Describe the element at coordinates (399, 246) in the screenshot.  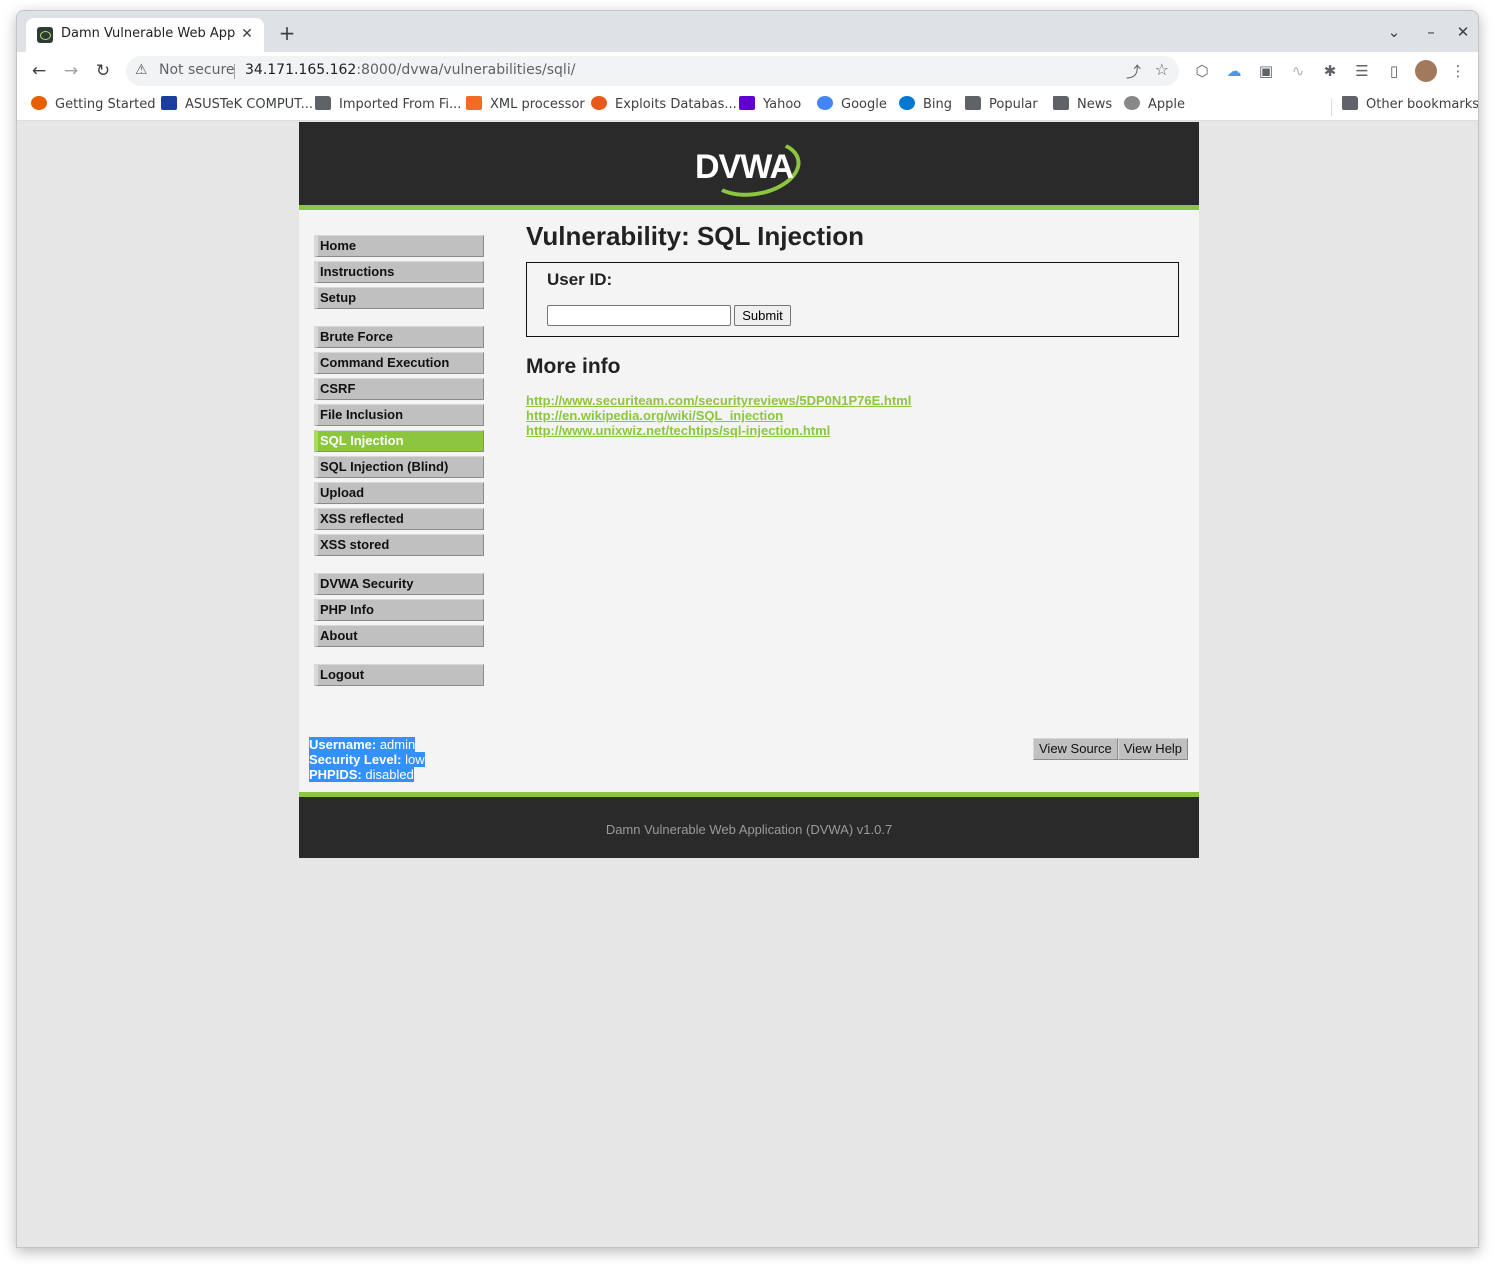
I see `menu-item-home: Home` at that location.